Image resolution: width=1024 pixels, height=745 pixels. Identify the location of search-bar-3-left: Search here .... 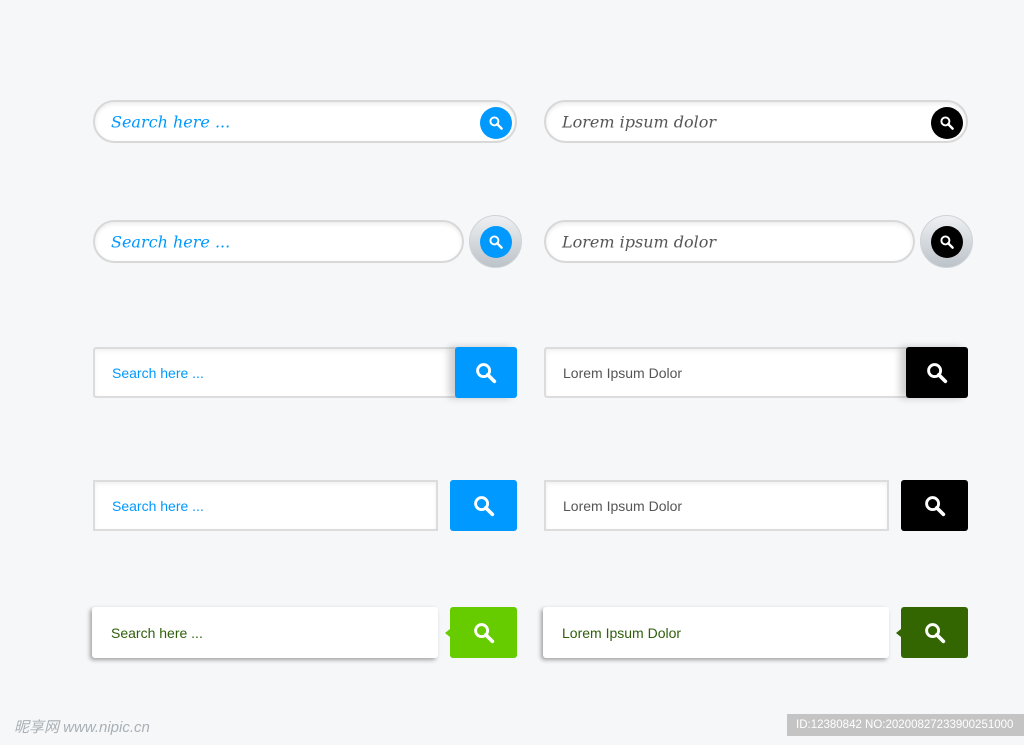
(305, 372).